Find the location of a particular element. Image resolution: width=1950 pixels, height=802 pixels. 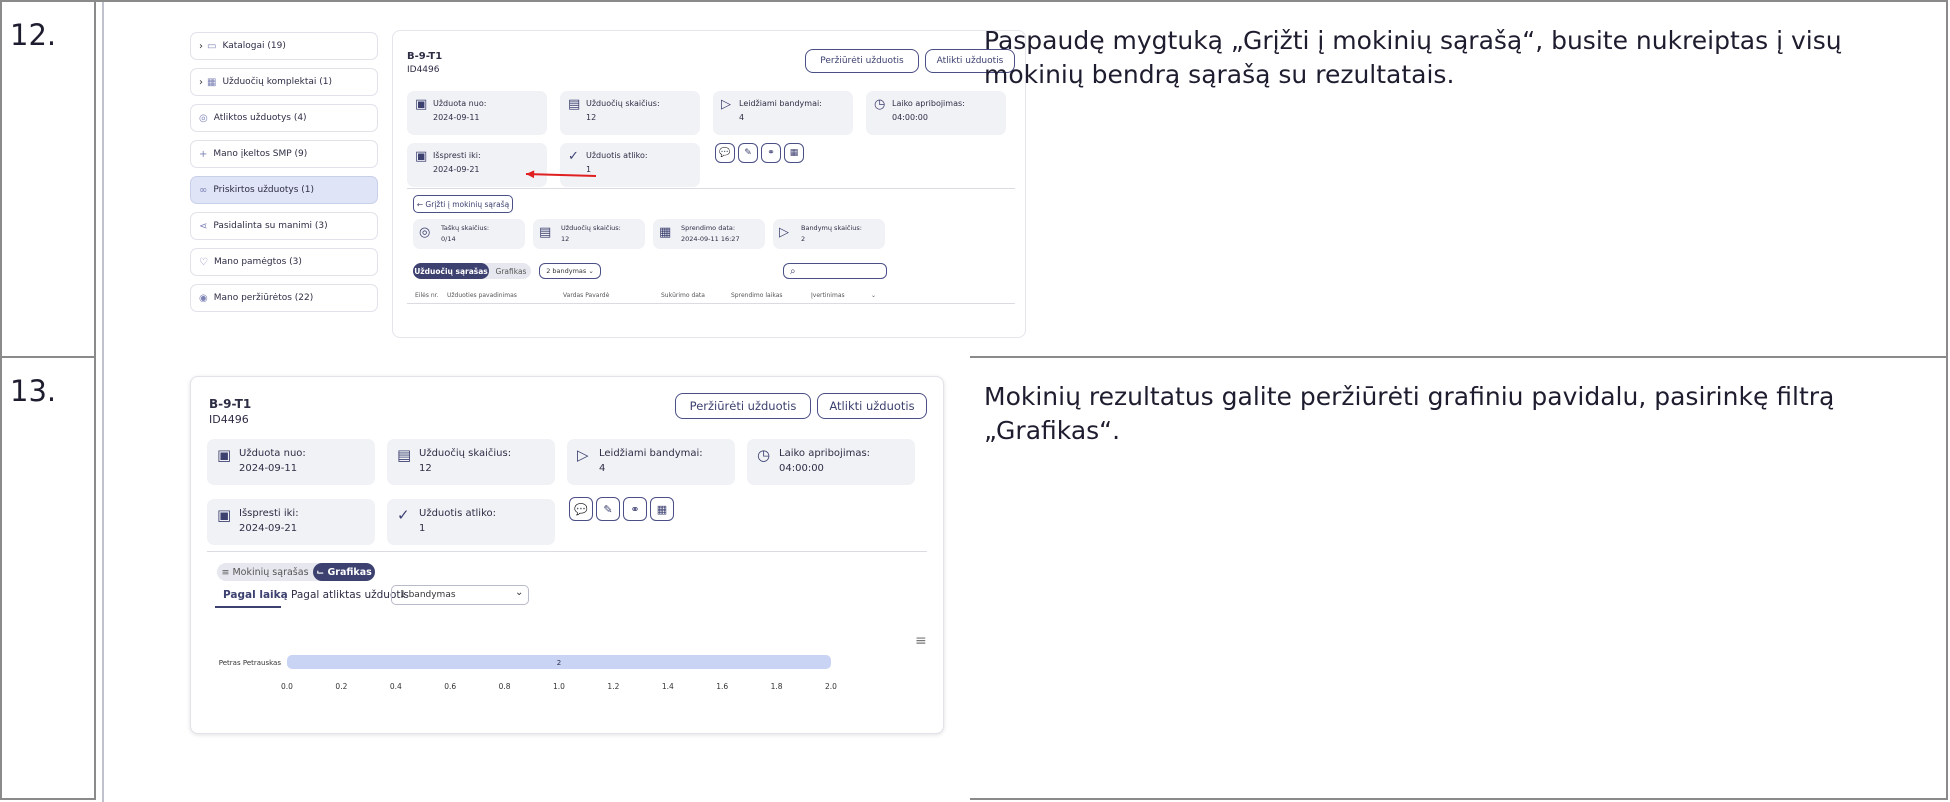

table-column-header: Eilės nr. is located at coordinates (427, 295).